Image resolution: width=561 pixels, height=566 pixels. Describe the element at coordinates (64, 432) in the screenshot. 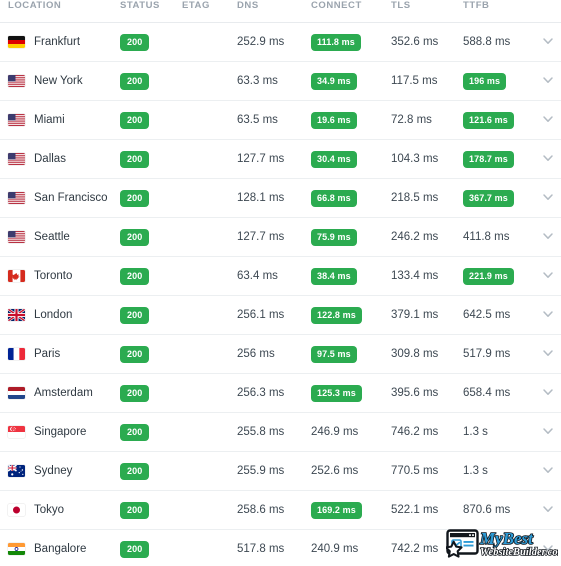

I see `location-wrap: Singapore` at that location.